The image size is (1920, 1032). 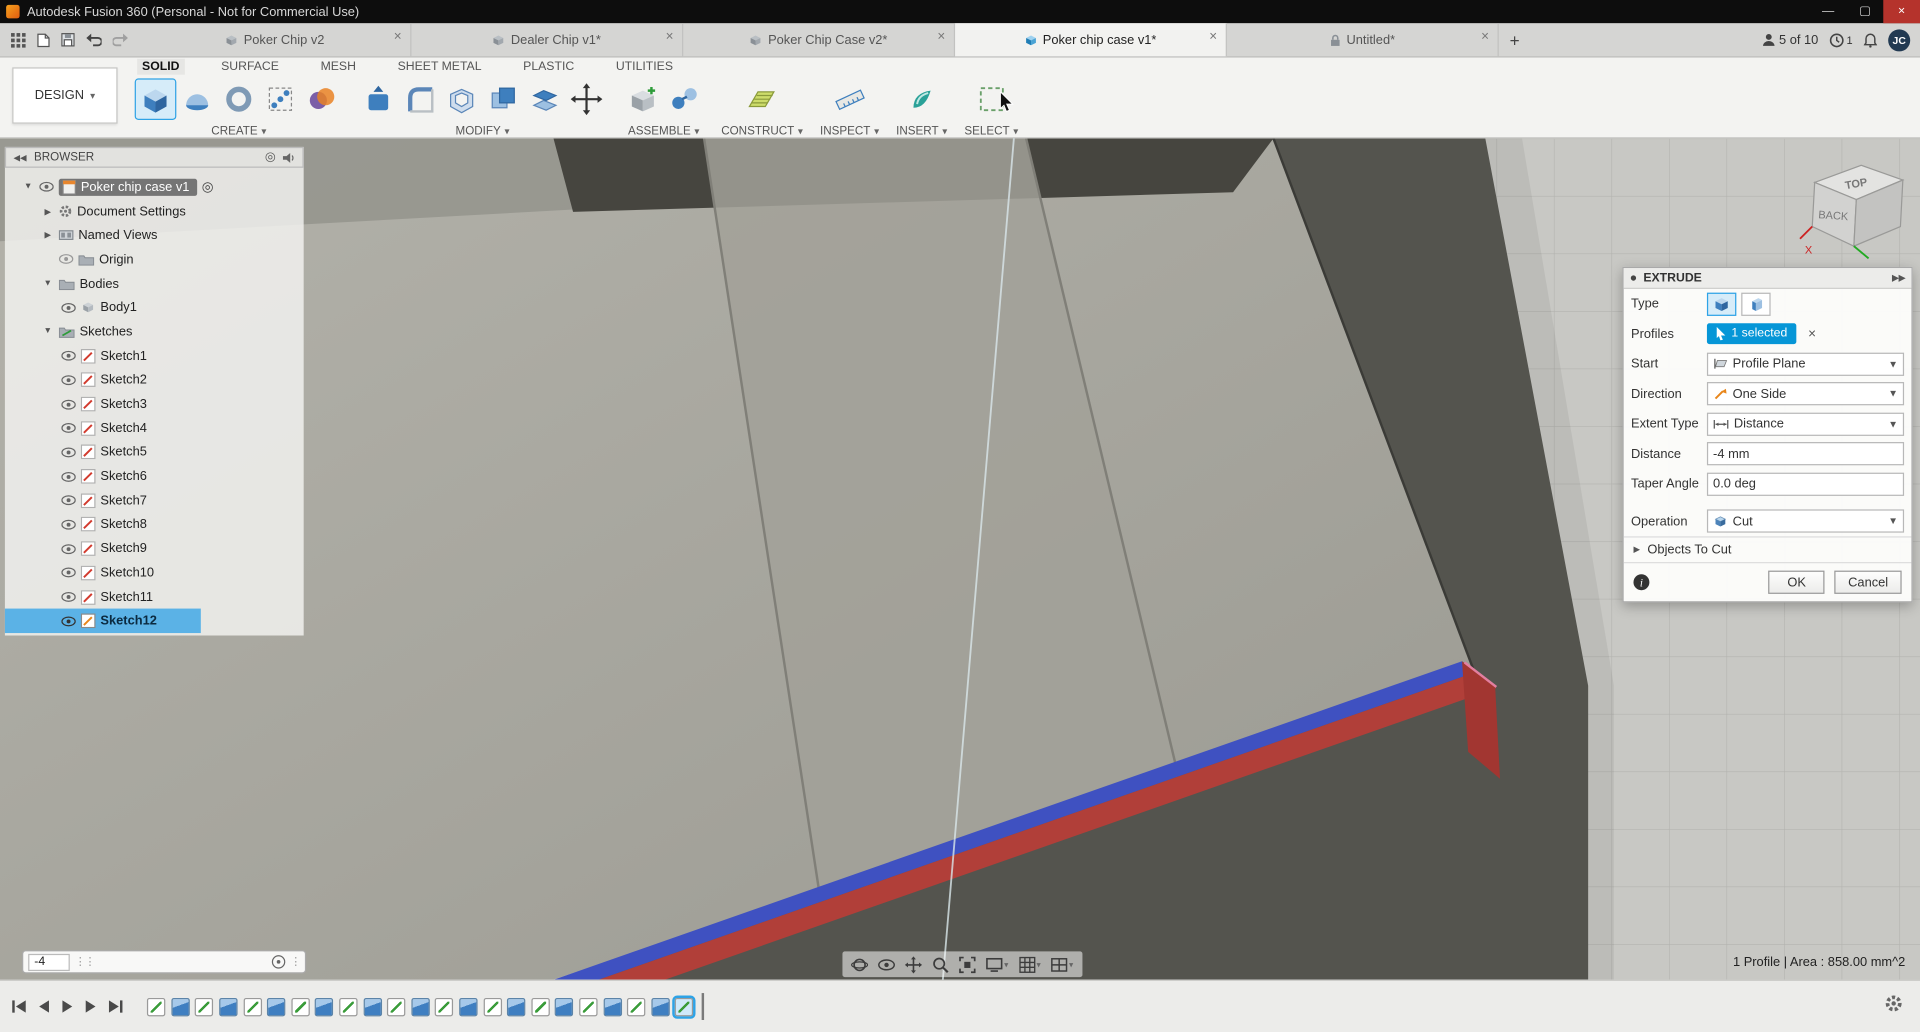 I want to click on insert-tool, so click(x=921, y=99).